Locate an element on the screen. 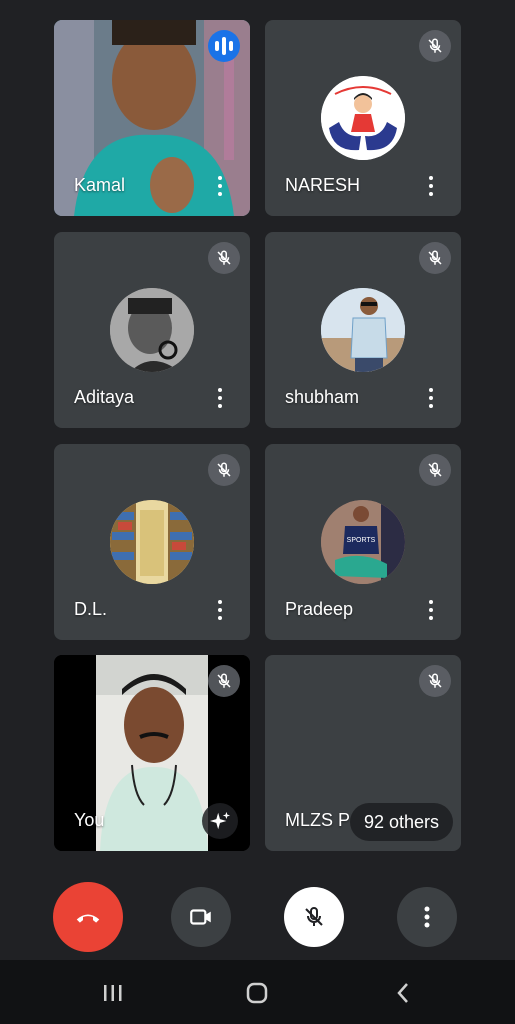 The width and height of the screenshot is (515, 1024). camera-toggle-button is located at coordinates (201, 917).